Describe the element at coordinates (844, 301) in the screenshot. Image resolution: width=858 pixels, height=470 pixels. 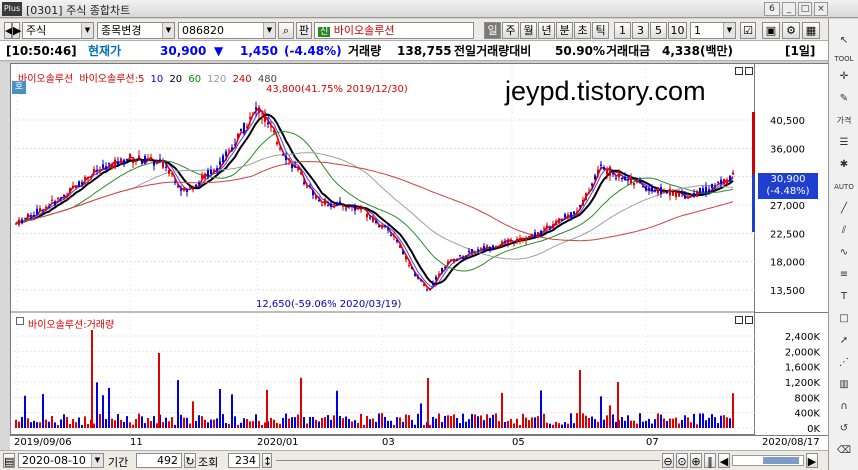
I see `text-icon: T` at that location.